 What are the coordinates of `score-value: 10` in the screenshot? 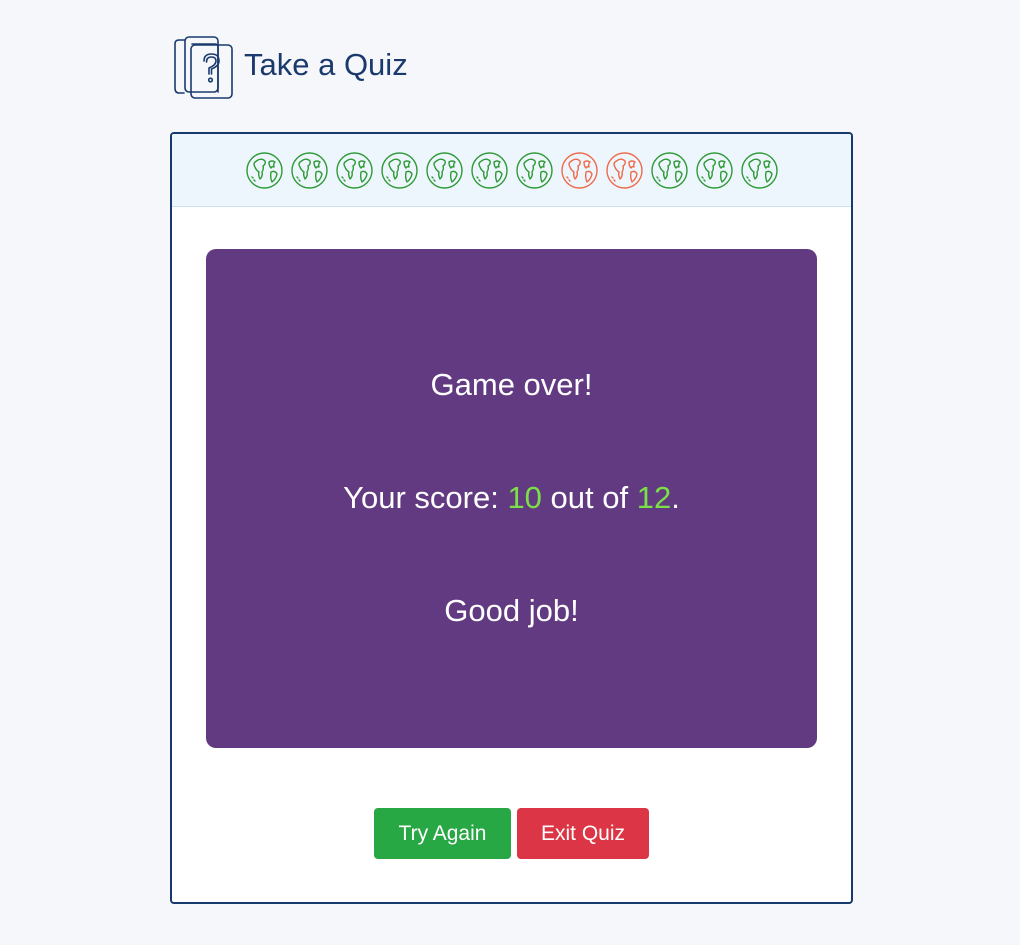 It's located at (524, 497).